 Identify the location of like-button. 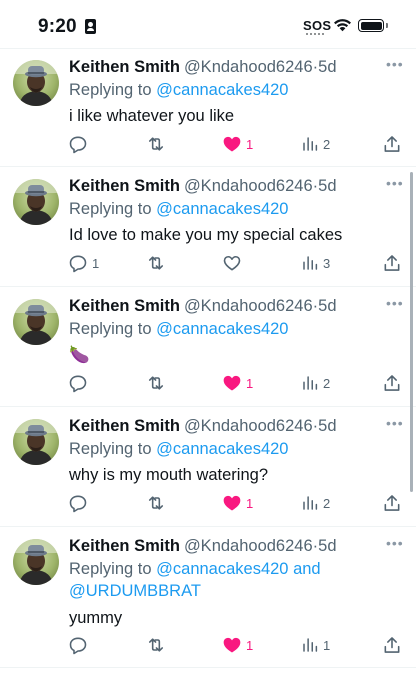
(232, 263).